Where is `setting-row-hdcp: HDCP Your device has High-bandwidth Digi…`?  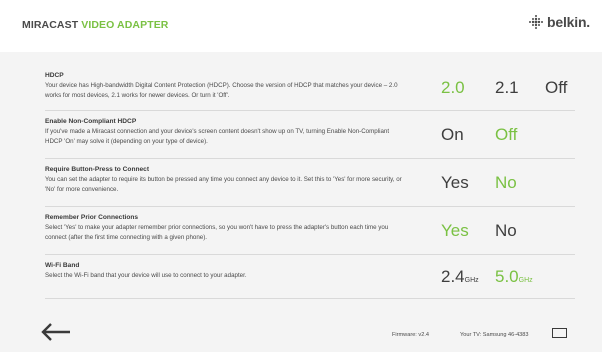 setting-row-hdcp: HDCP Your device has High-bandwidth Digi… is located at coordinates (310, 88).